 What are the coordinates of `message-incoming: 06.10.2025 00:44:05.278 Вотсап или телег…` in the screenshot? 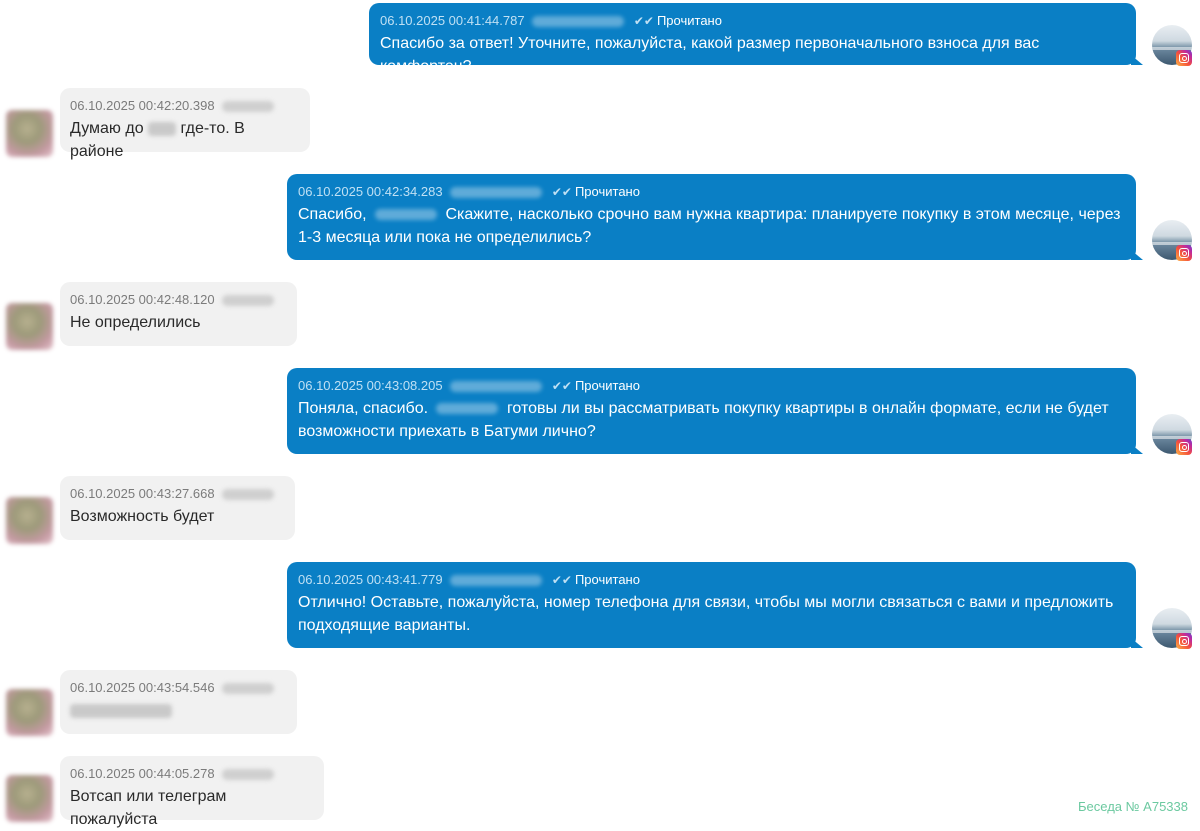 It's located at (192, 792).